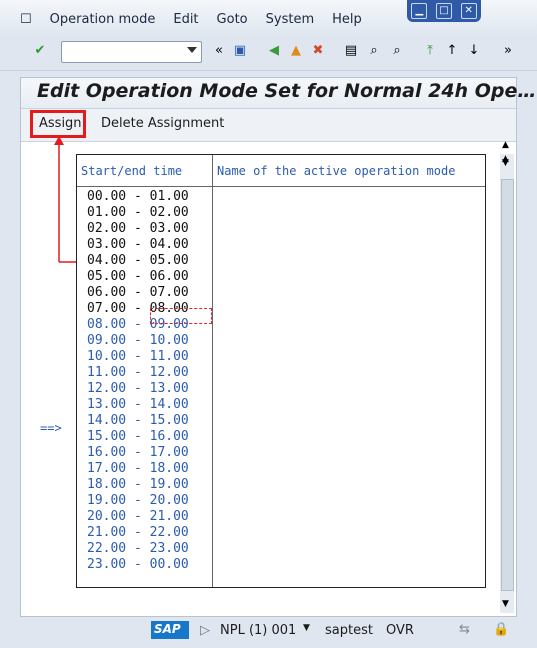  I want to click on scroll-thumb, so click(507, 385).